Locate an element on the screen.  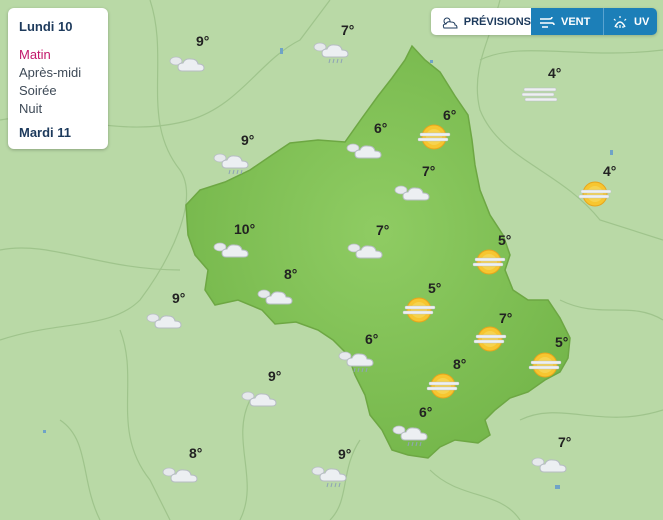
slot-night: Nuit is located at coordinates (30, 108).